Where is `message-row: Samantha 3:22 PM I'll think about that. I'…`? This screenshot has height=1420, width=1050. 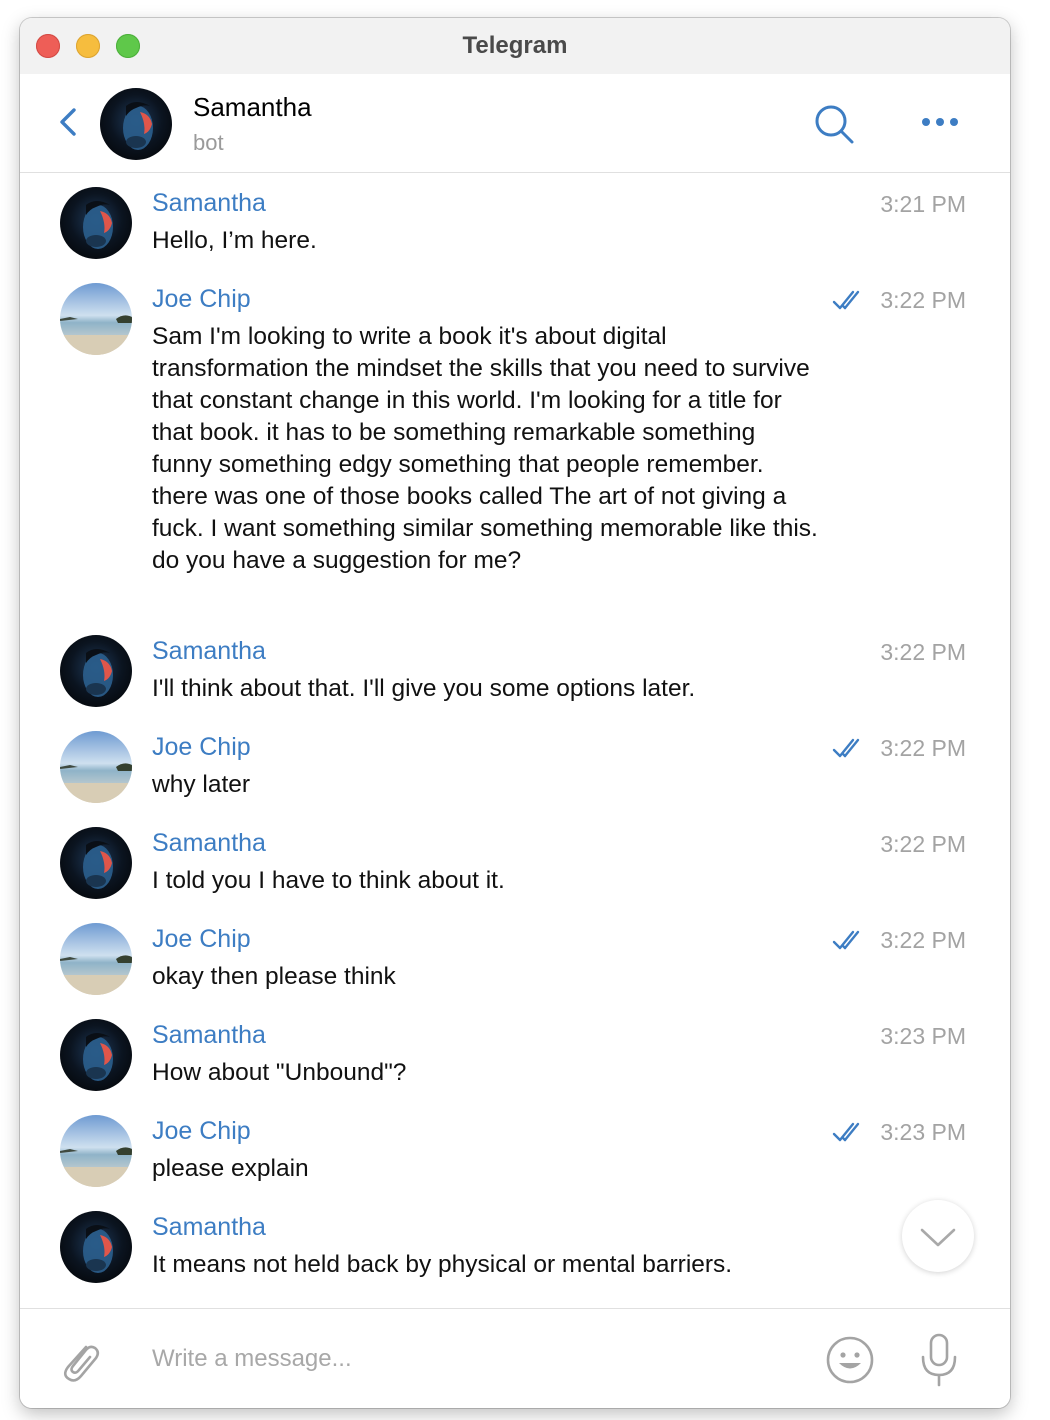 message-row: Samantha 3:22 PM I'll think about that. I'… is located at coordinates (515, 669).